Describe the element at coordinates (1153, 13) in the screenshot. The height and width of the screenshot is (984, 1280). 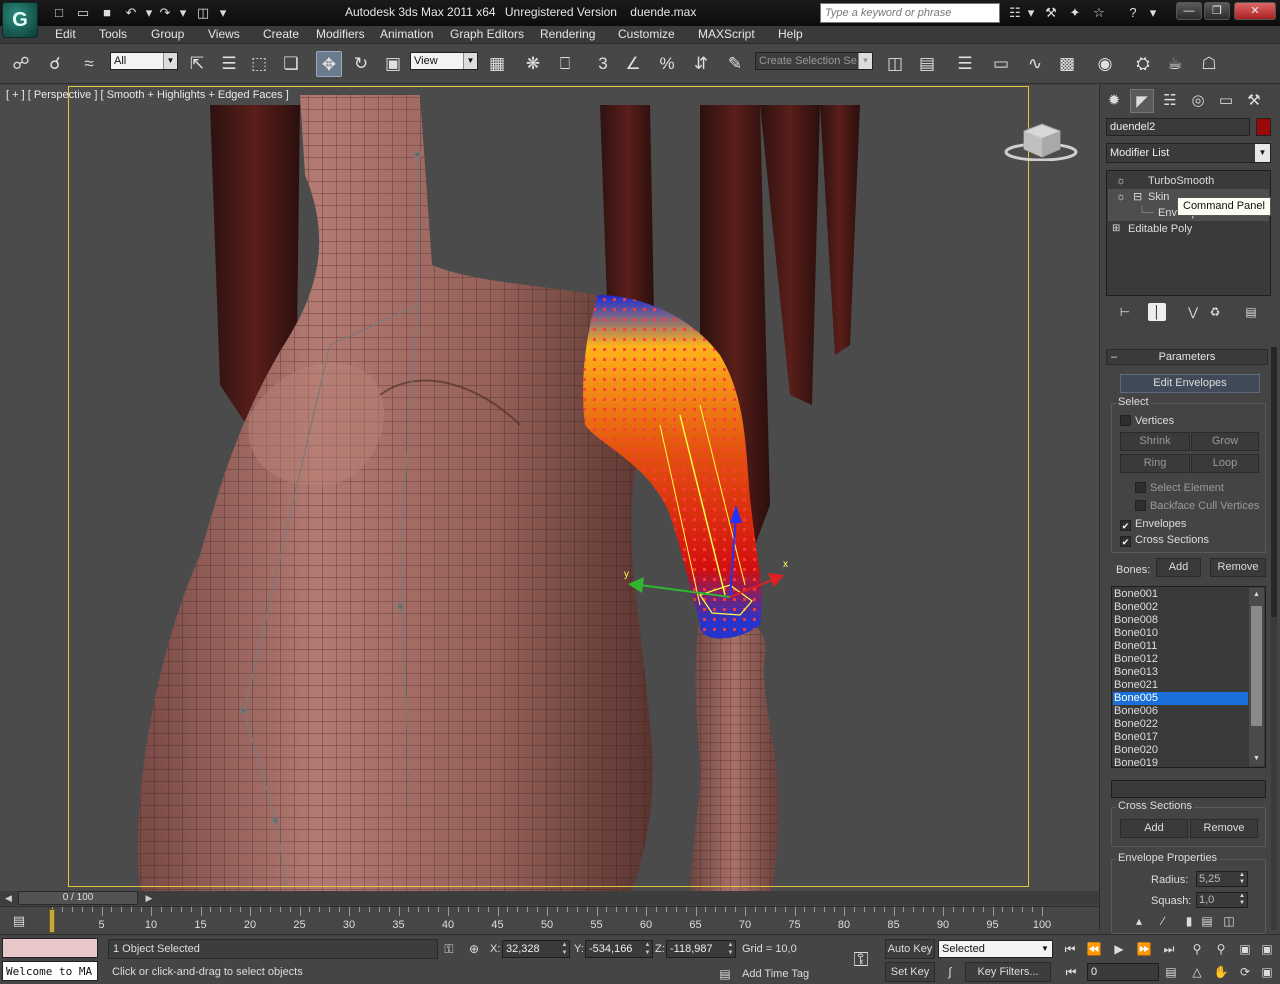
I see `help-dropdown-icon: ▾` at that location.